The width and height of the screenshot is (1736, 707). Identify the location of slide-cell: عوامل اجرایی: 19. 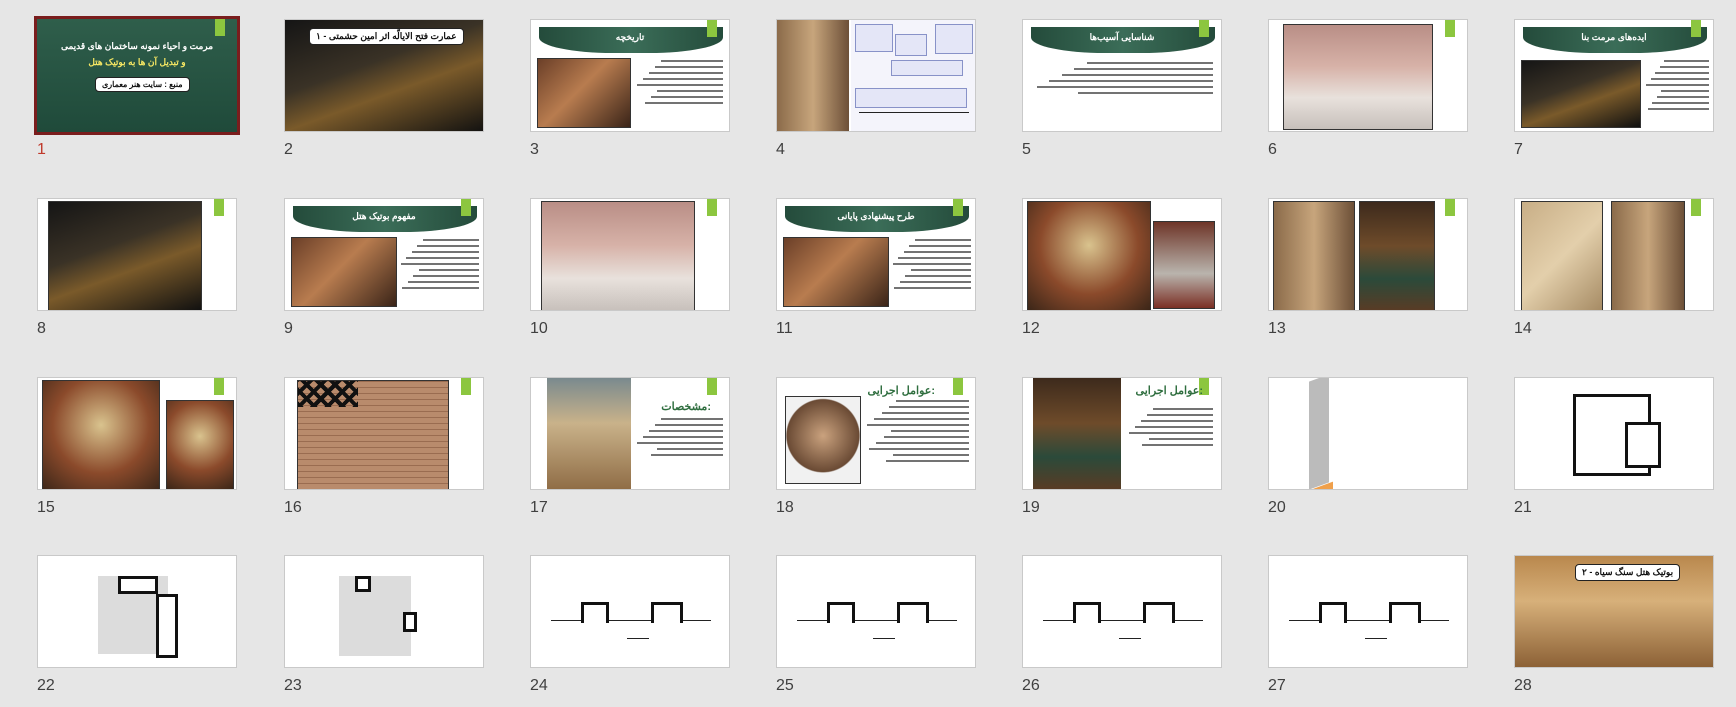
(1122, 452).